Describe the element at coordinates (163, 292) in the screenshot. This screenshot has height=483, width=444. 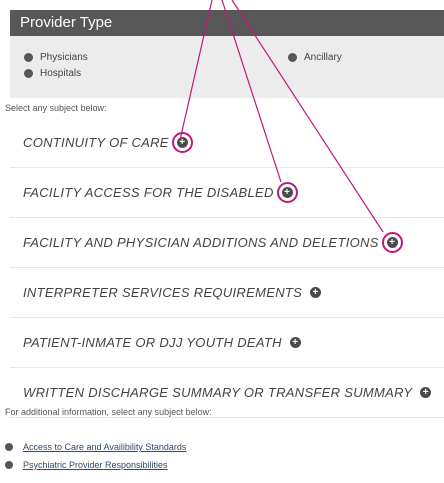
I see `subject-label: INTERPRETER SERVICES REQUIREMENTS` at that location.